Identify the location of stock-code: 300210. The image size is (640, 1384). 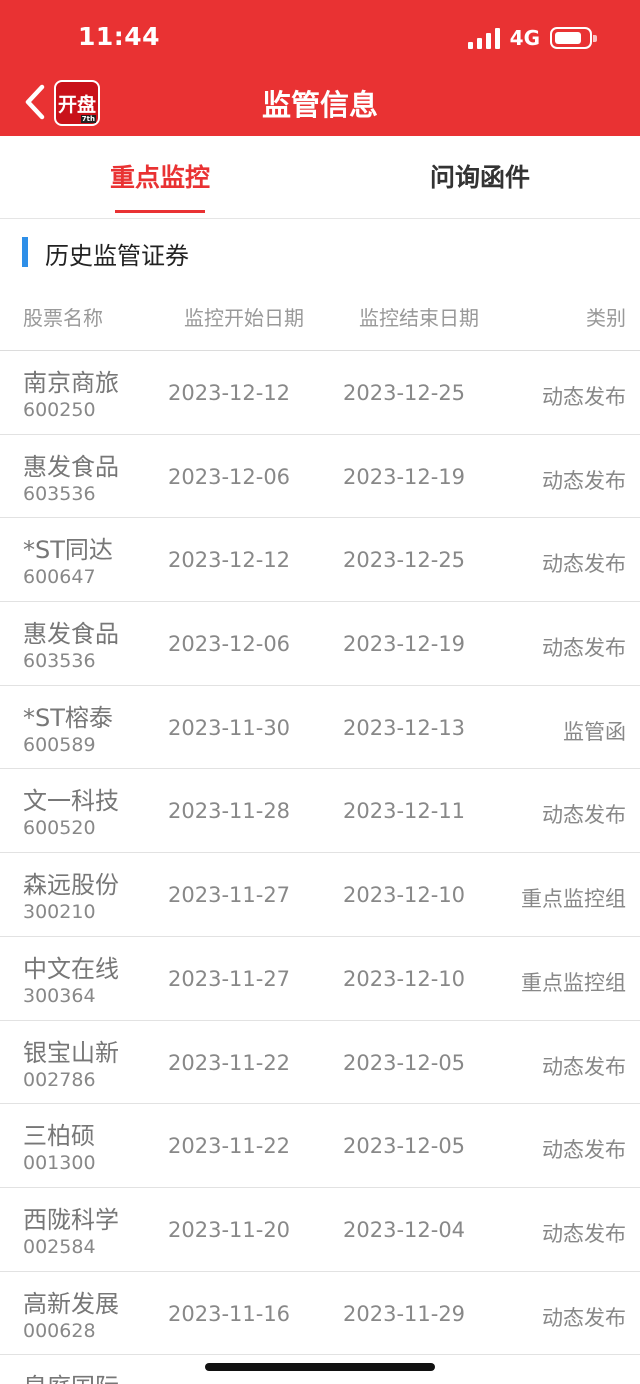
(59, 912).